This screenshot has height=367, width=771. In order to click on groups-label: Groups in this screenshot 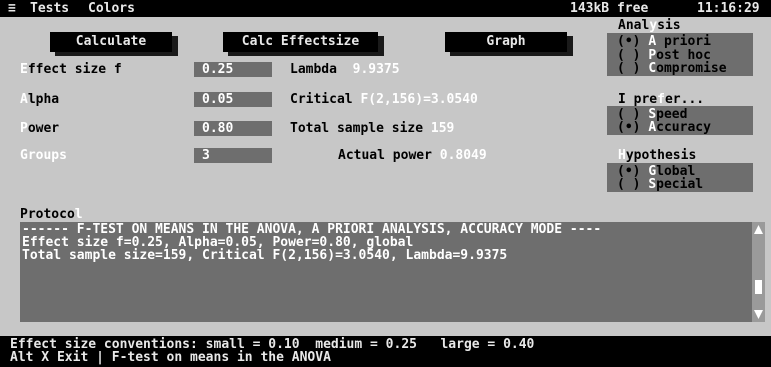, I will do `click(43, 155)`.